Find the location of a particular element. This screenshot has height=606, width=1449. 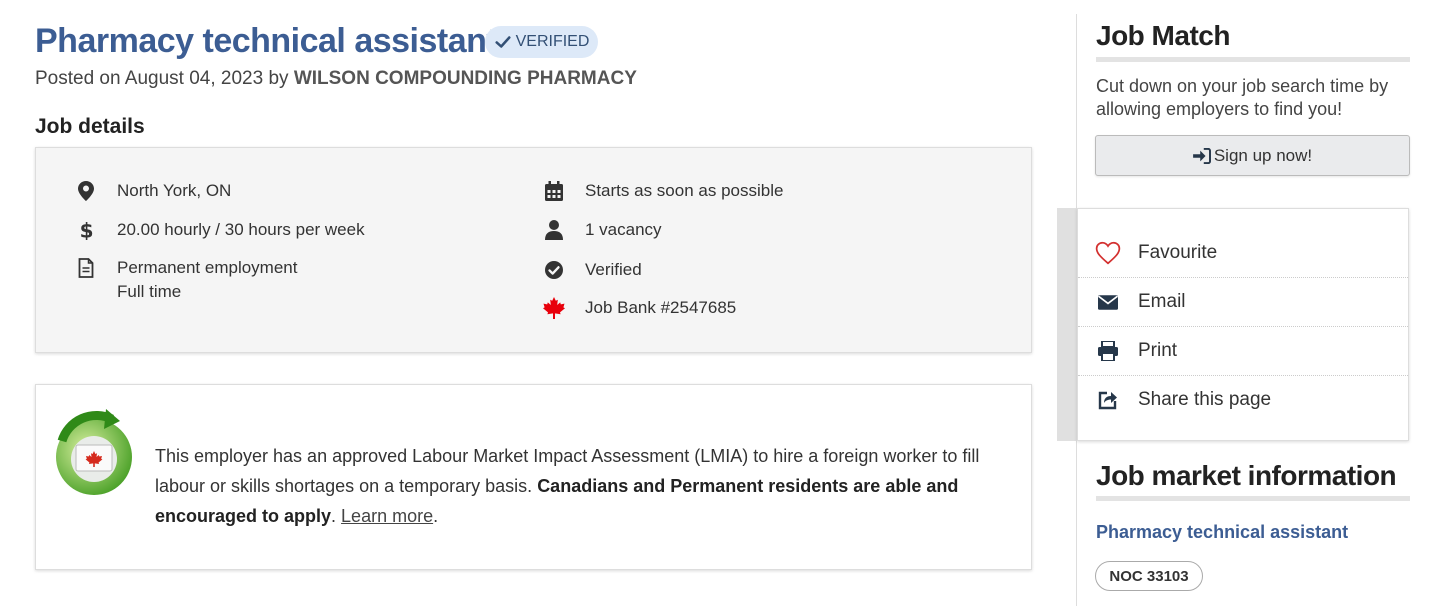

check-circle-icon is located at coordinates (554, 270).